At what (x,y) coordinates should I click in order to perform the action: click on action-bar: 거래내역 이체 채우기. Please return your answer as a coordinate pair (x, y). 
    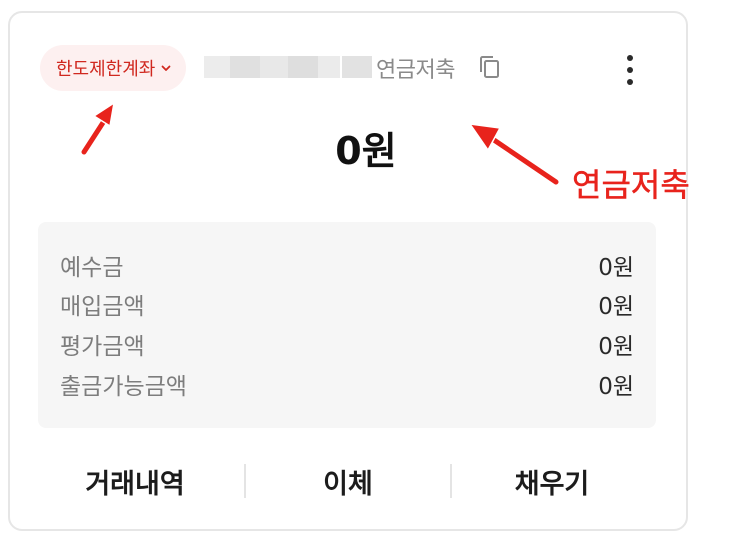
    Looking at the image, I should click on (348, 481).